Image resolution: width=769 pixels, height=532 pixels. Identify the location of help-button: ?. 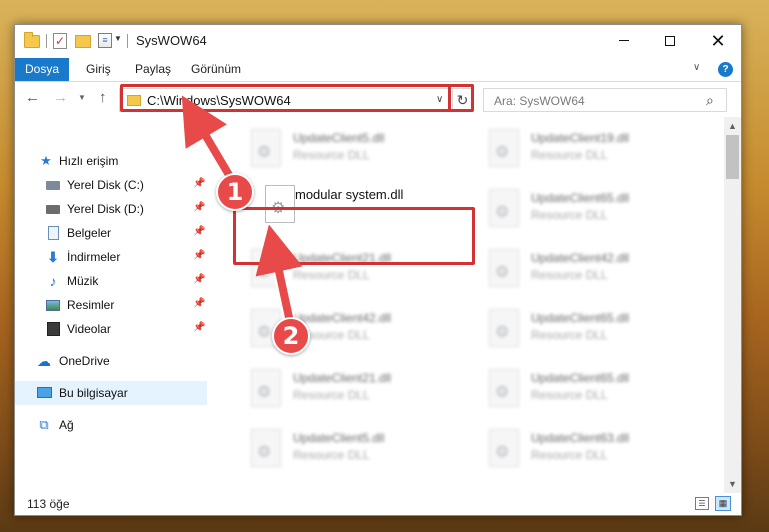
(725, 69).